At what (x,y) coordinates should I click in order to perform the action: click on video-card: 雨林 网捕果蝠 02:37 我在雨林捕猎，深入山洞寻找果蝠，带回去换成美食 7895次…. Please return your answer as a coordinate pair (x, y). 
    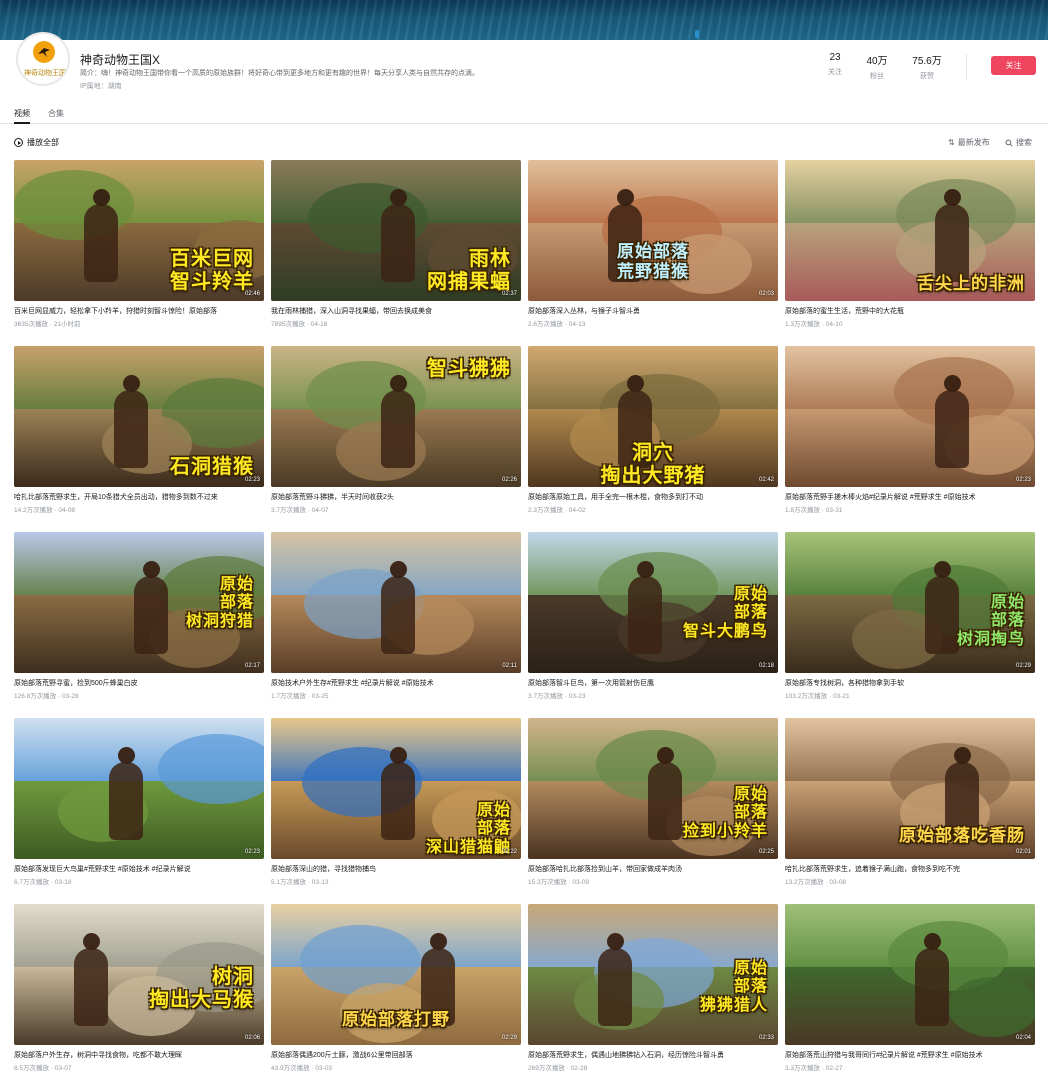
    Looking at the image, I should click on (396, 248).